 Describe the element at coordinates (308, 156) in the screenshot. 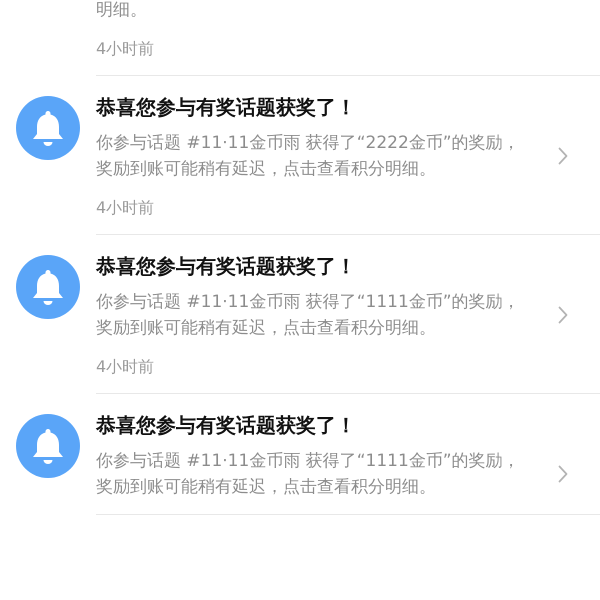

I see `notification-body: 你参与话题 #11·11金币雨 获得了“2222金币”的奖励，奖励到账可能稍有延迟，点击查看积分明细。` at that location.